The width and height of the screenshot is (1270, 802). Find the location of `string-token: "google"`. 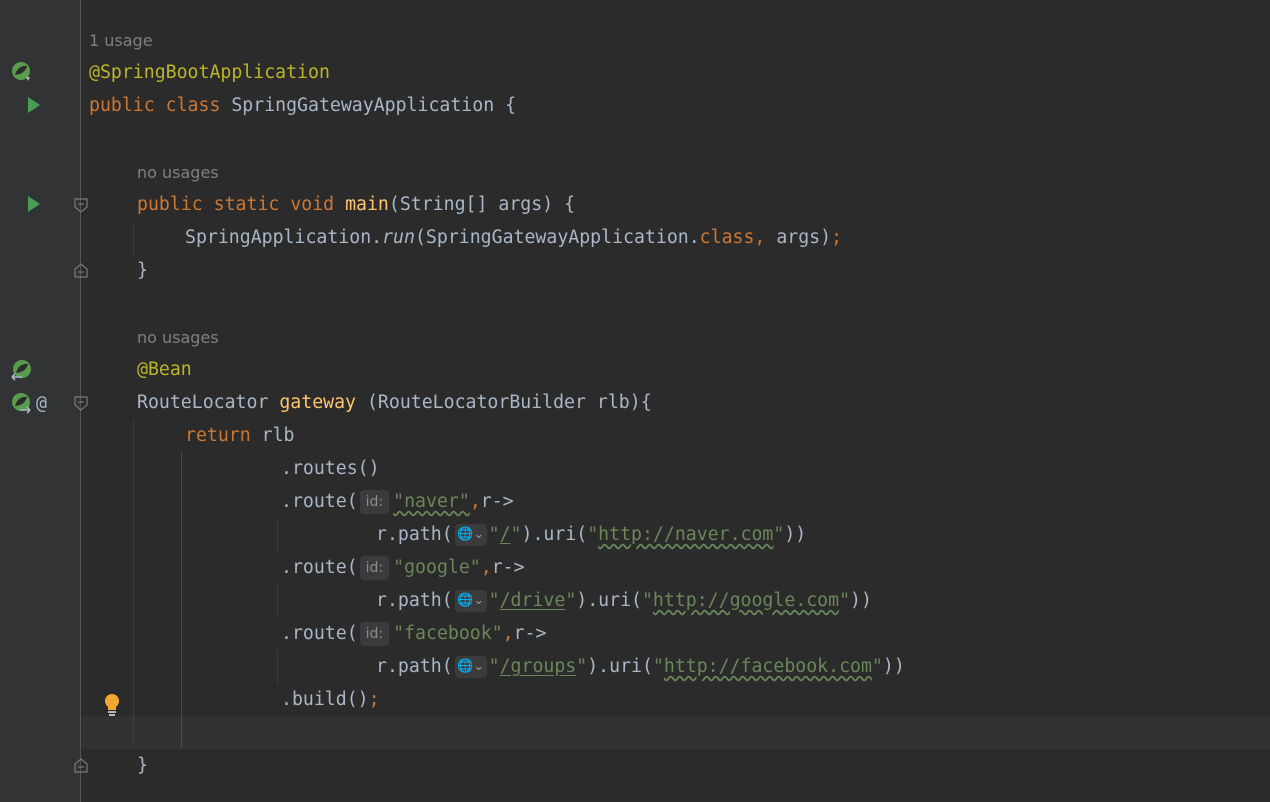

string-token: "google" is located at coordinates (437, 567).